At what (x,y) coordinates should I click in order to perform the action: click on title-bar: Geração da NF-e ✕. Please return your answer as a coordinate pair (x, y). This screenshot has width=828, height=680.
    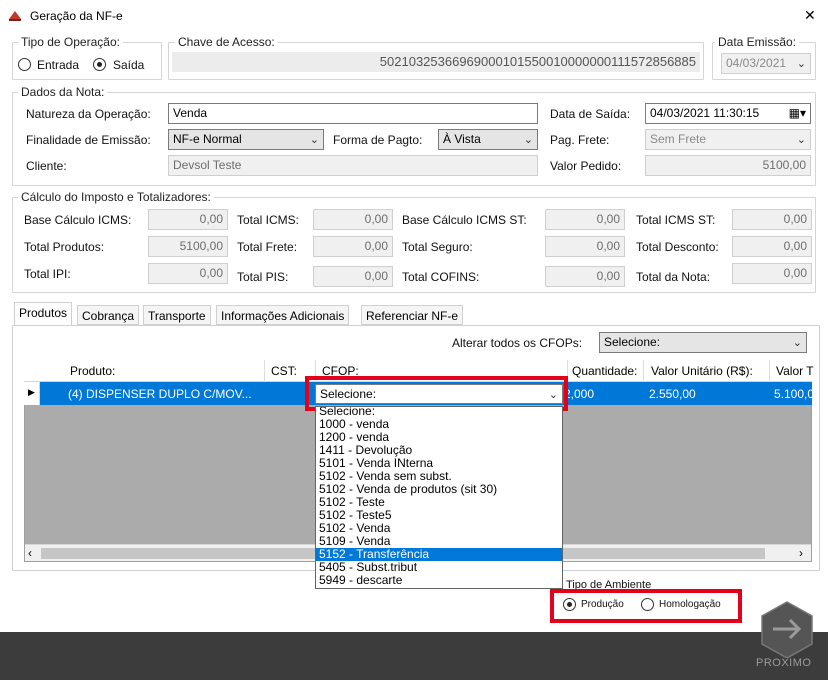
    Looking at the image, I should click on (414, 15).